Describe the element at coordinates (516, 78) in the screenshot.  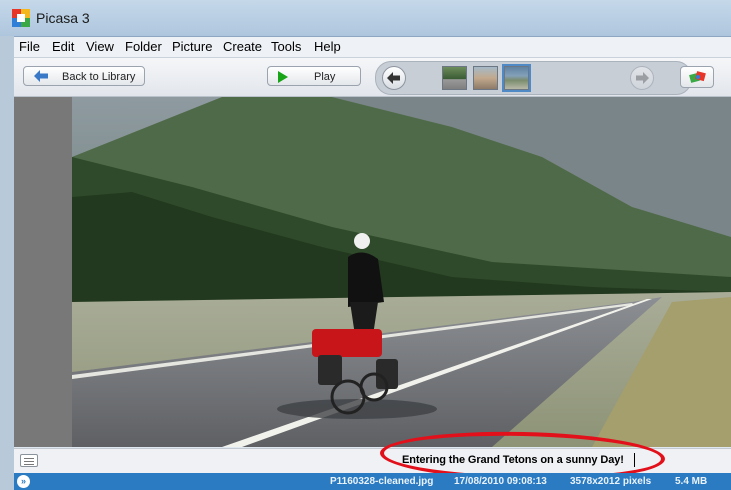
I see `filmstrip-thumbnail-3-selected` at that location.